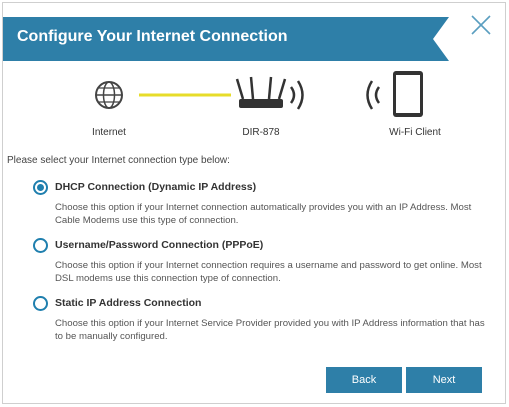  Describe the element at coordinates (109, 132) in the screenshot. I see `internet-label: Internet` at that location.